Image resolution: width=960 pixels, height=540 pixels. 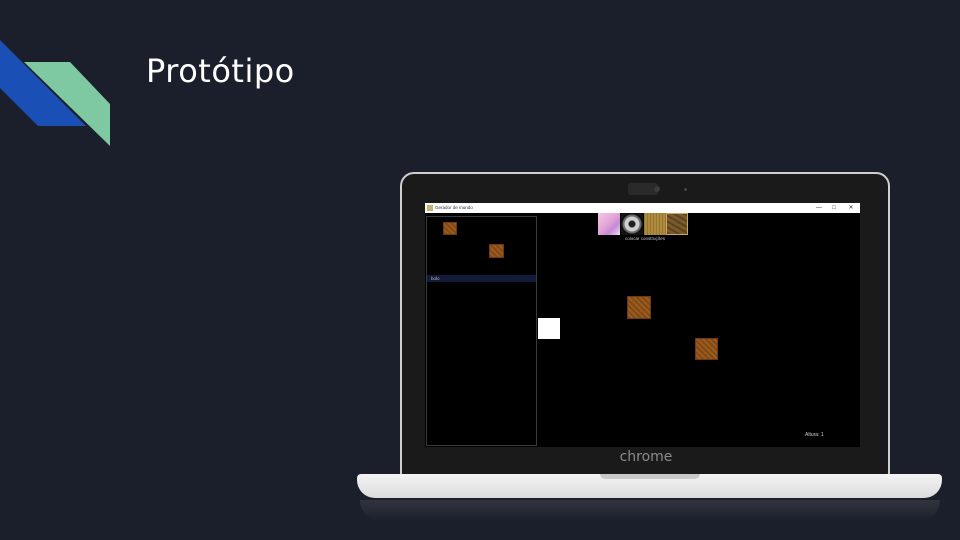 I want to click on decorative-stripes, so click(x=55, y=93).